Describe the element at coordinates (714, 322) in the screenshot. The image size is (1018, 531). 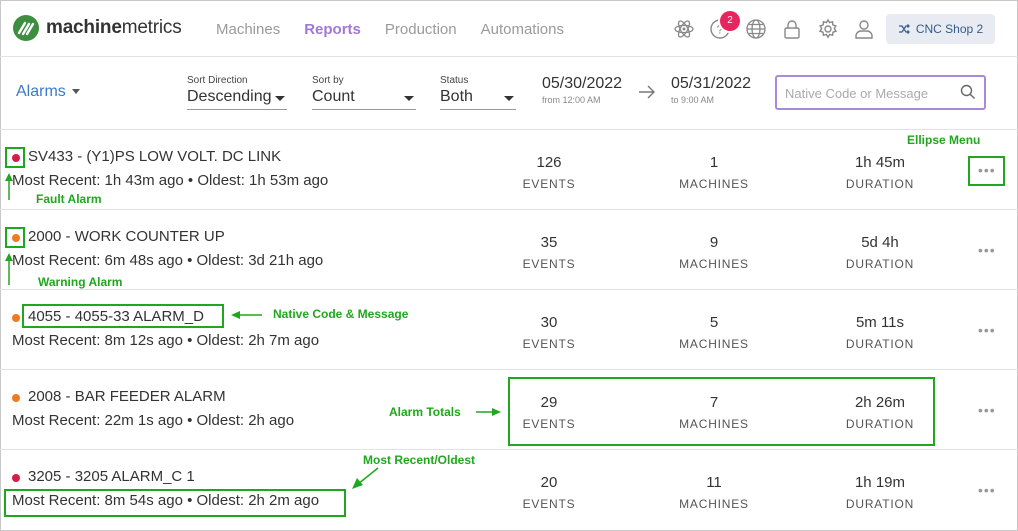
I see `machines-count: 5` at that location.